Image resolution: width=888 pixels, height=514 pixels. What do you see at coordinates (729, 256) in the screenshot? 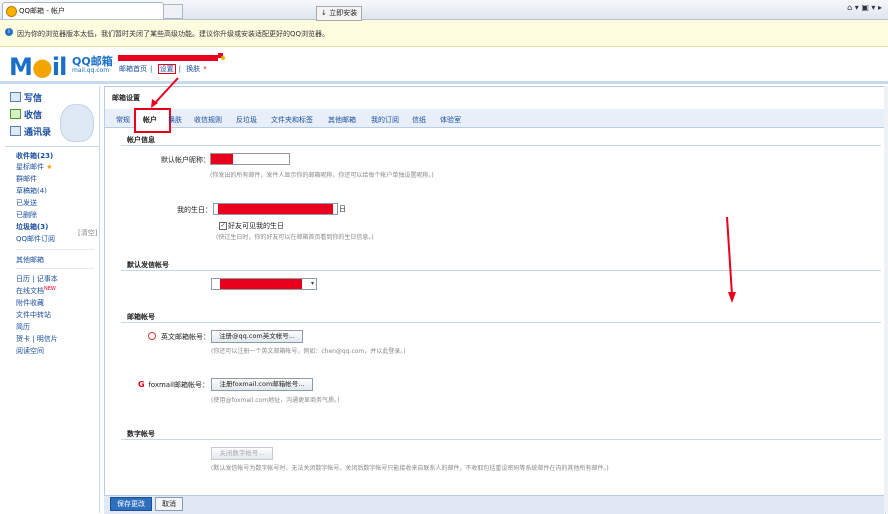
I see `annotation-arrow-down` at bounding box center [729, 256].